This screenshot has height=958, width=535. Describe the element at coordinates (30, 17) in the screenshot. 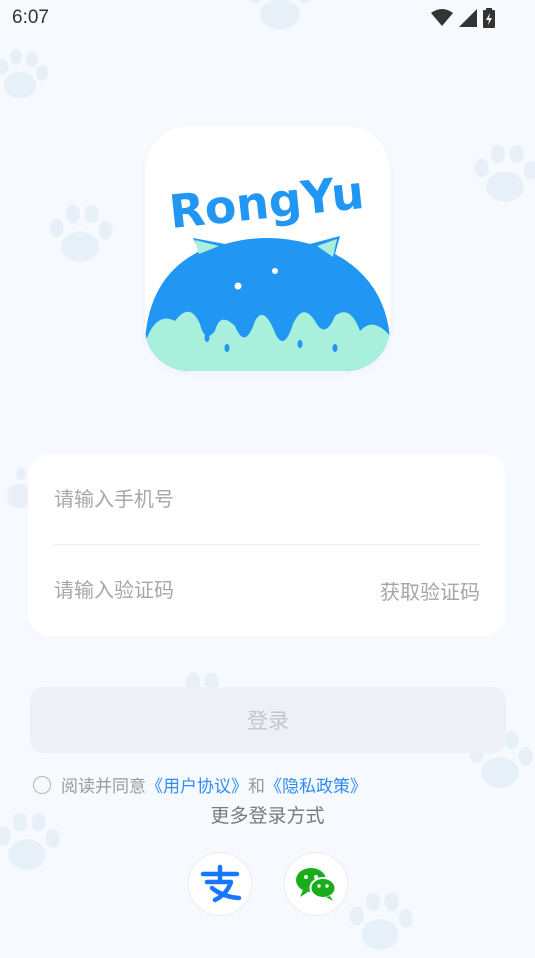

I see `status-time: 6:07` at that location.